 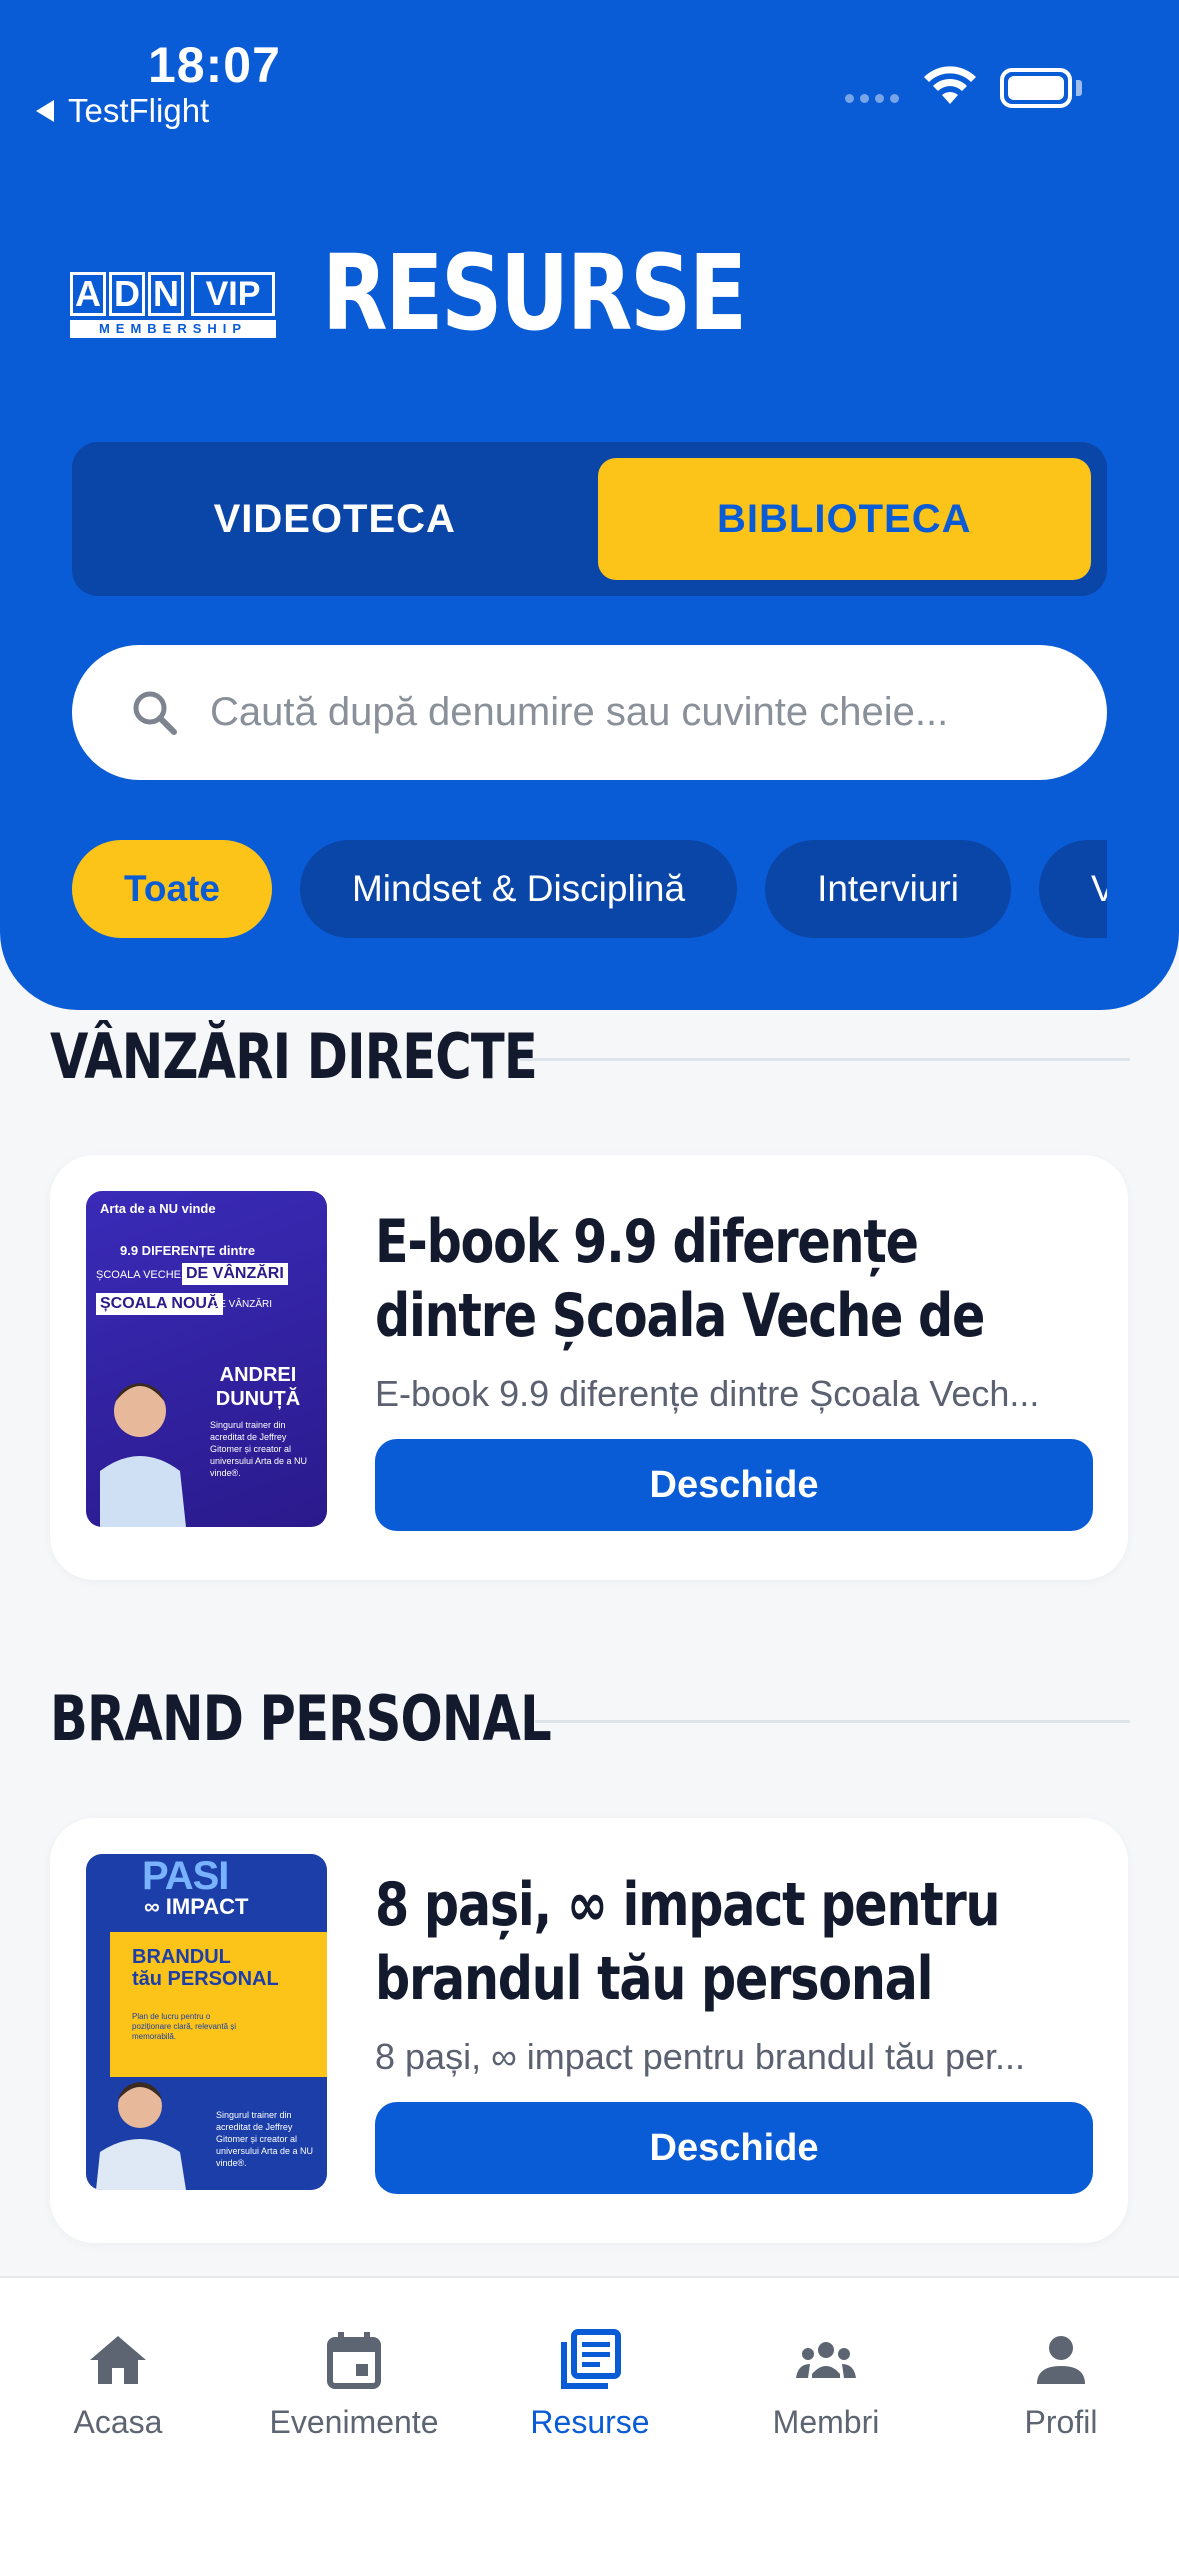 I want to click on nav-item-evenimente: Evenimente, so click(x=354, y=2384).